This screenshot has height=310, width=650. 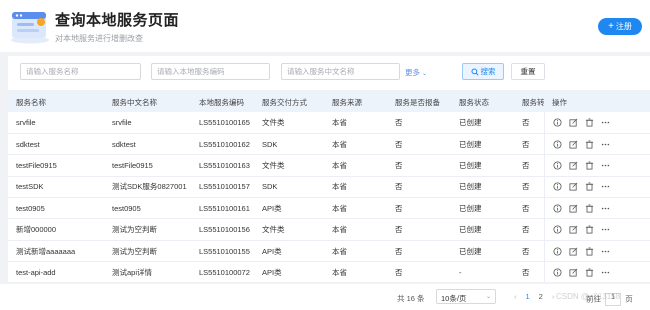 I want to click on service-name-input, so click(x=80, y=71).